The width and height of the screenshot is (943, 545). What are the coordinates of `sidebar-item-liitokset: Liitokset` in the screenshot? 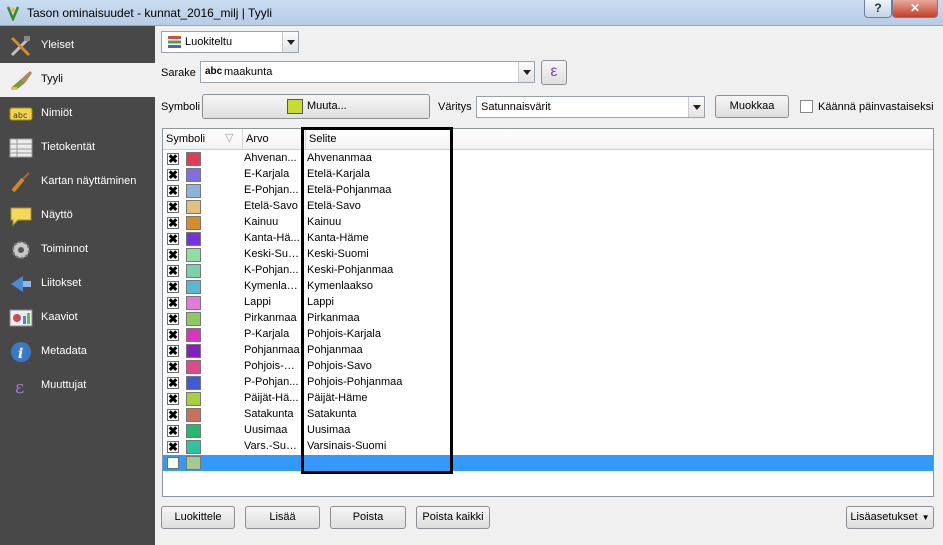 It's located at (77, 284).